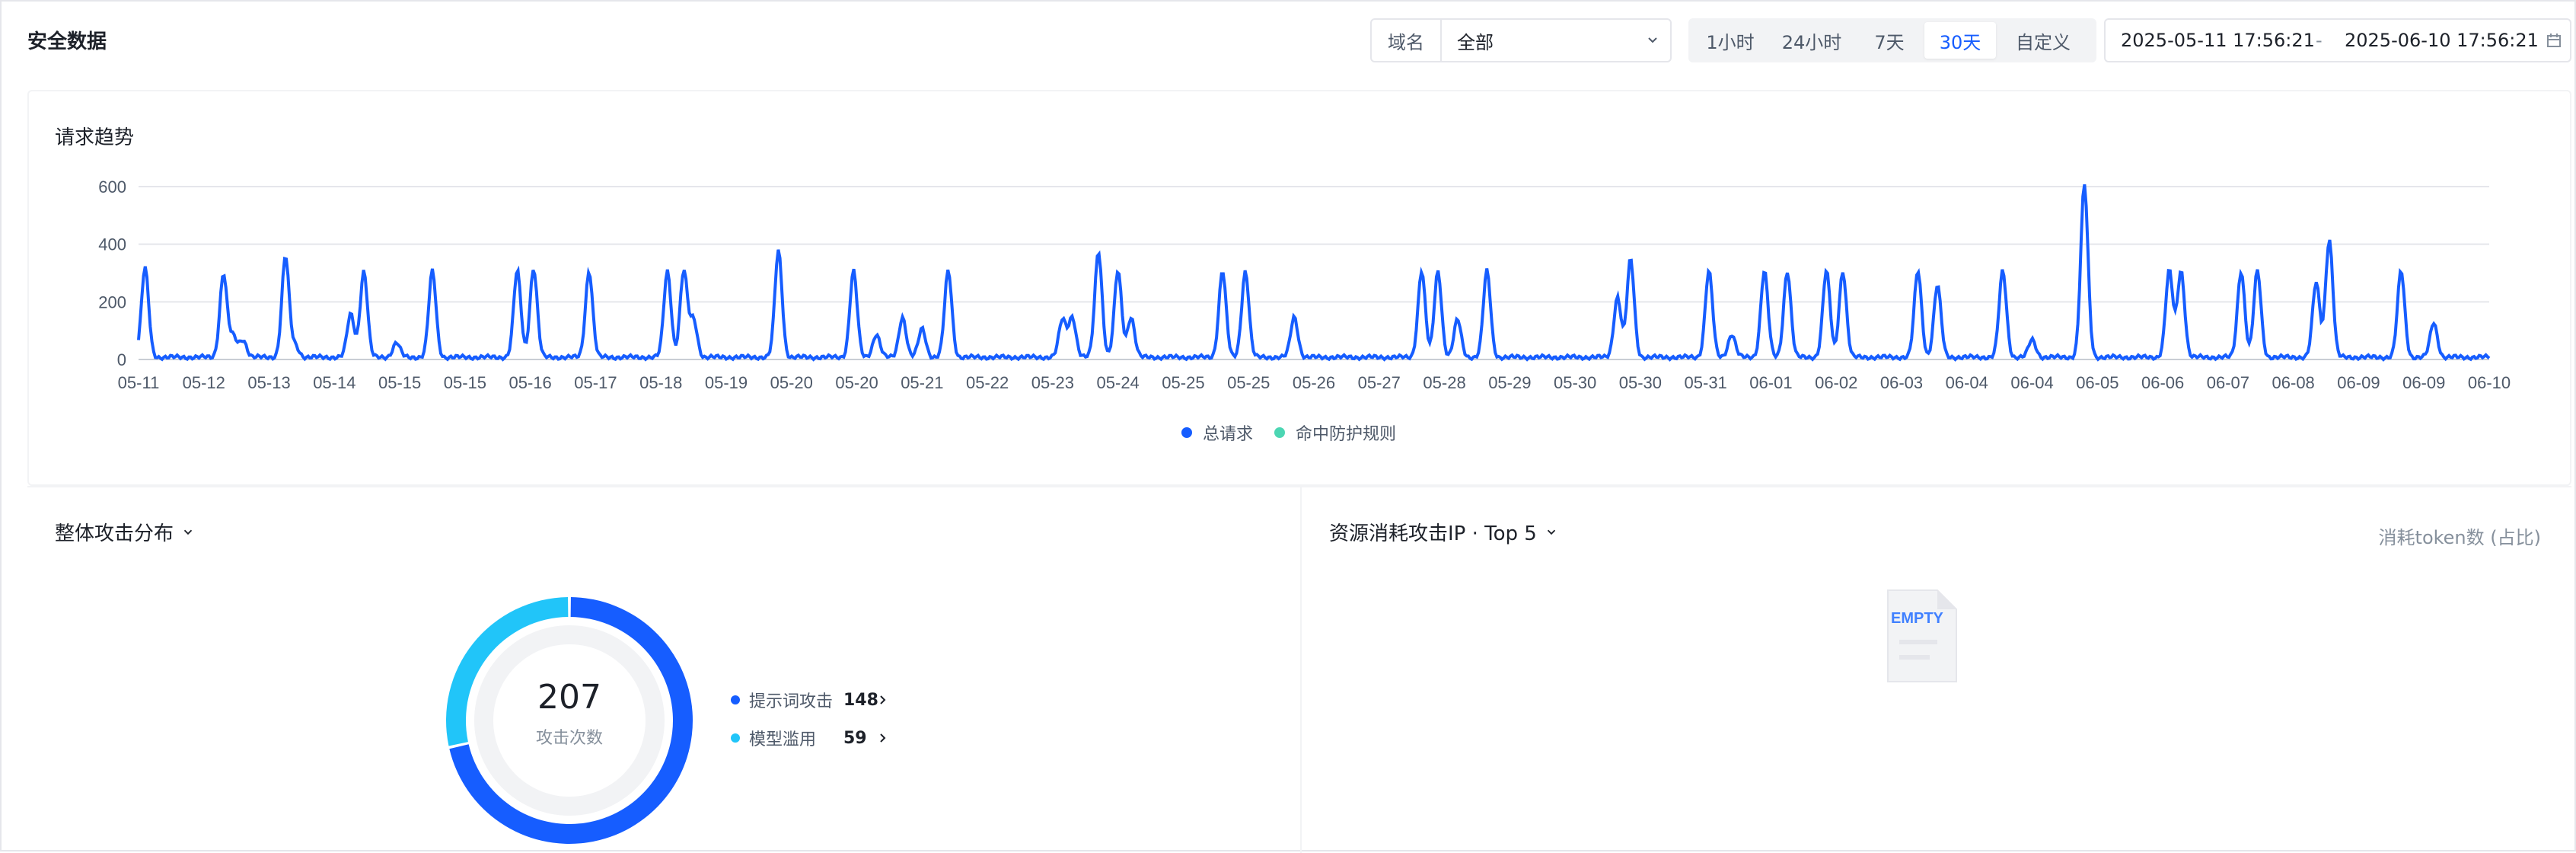  What do you see at coordinates (2097, 382) in the screenshot?
I see `x-tick-label: 06-05` at bounding box center [2097, 382].